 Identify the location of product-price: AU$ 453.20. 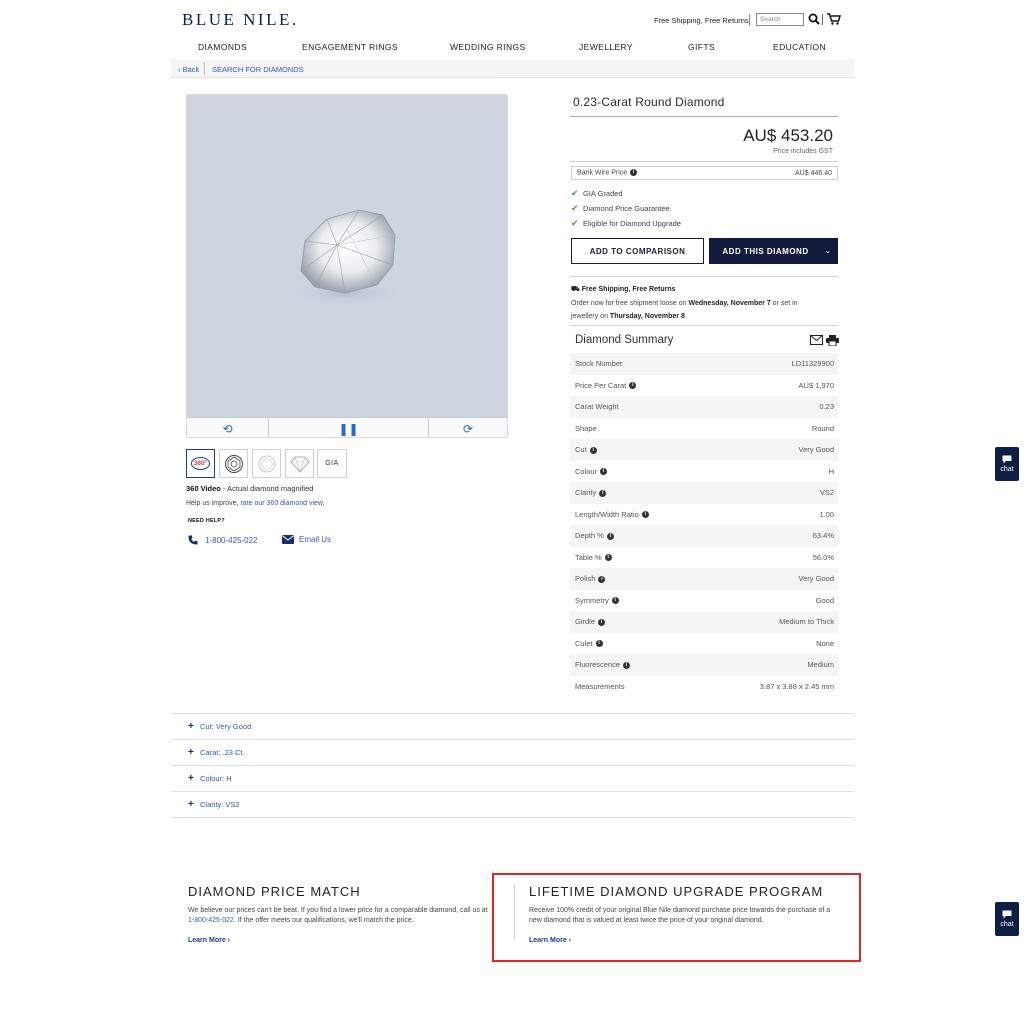
(788, 135).